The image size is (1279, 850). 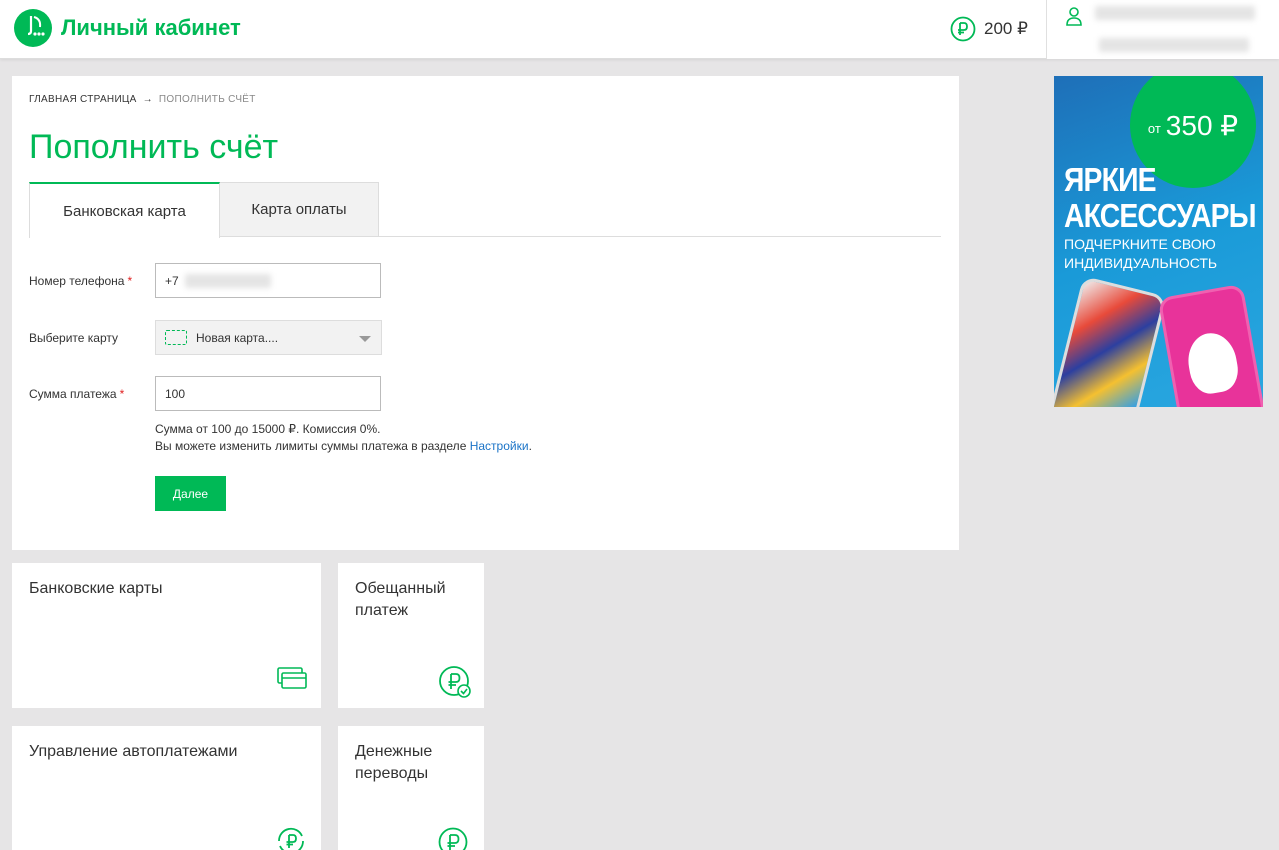 What do you see at coordinates (190, 493) in the screenshot?
I see `next-button: Далее` at bounding box center [190, 493].